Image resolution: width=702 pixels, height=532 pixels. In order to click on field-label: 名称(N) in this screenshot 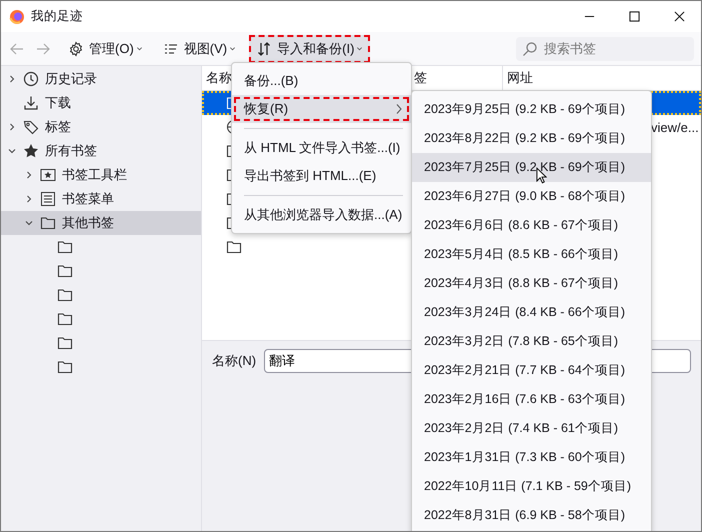, I will do `click(234, 361)`.